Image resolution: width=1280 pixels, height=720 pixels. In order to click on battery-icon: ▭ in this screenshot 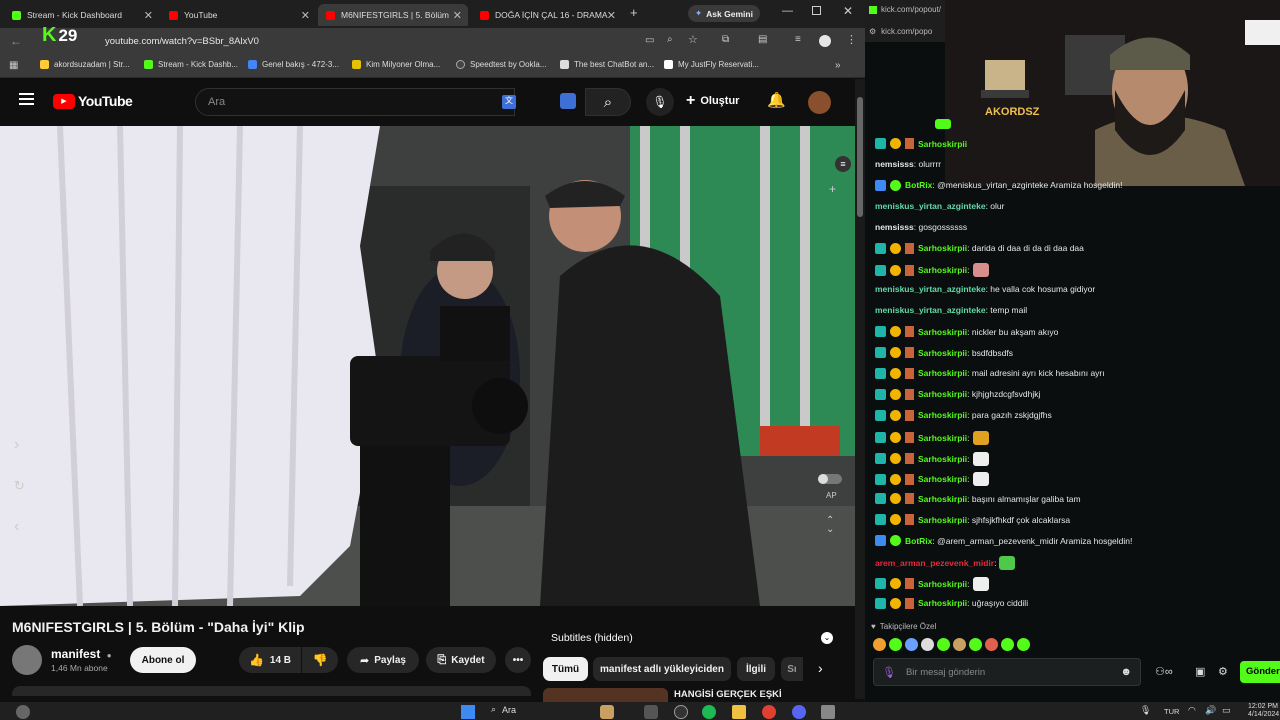, I will do `click(1226, 710)`.